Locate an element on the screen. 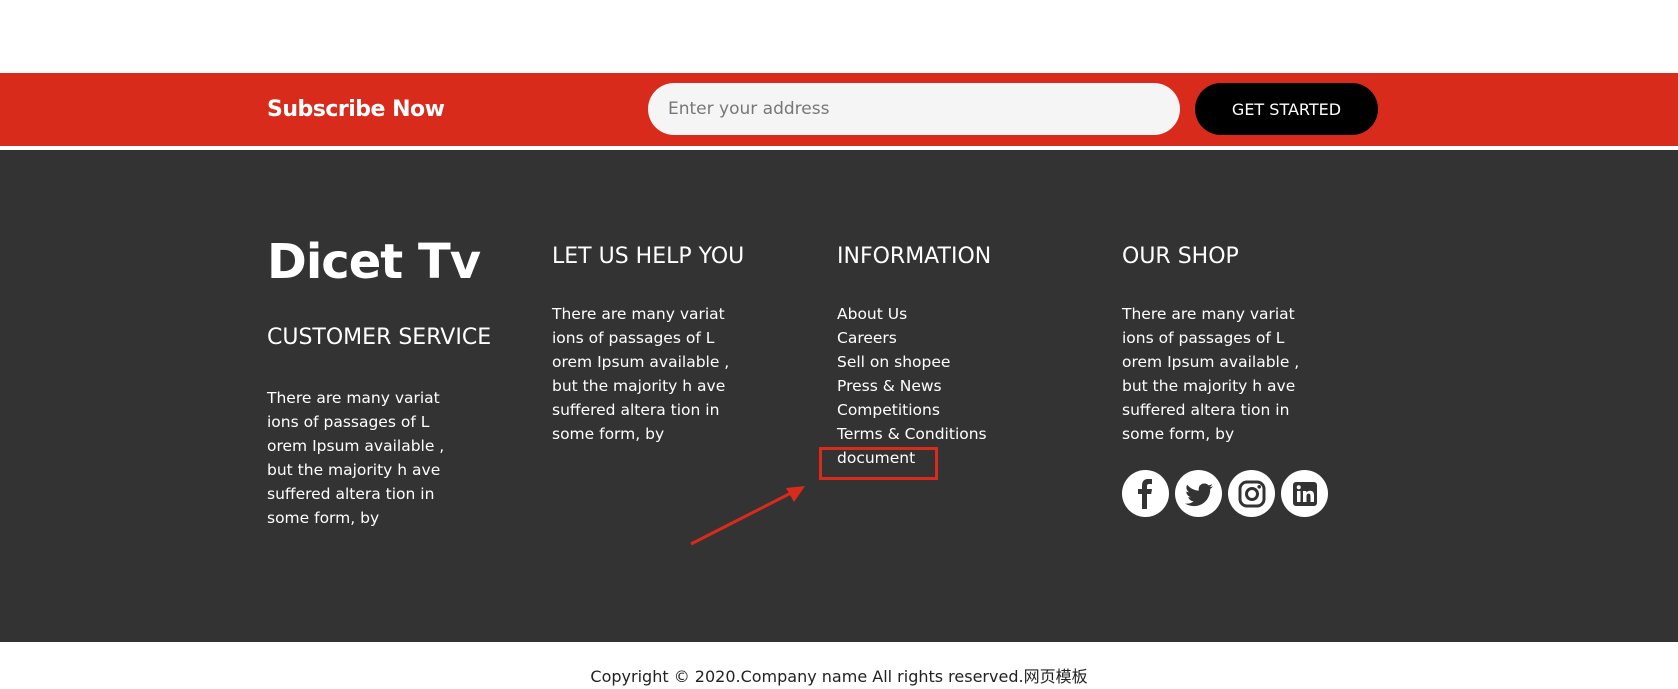  social-icons is located at coordinates (1225, 493).